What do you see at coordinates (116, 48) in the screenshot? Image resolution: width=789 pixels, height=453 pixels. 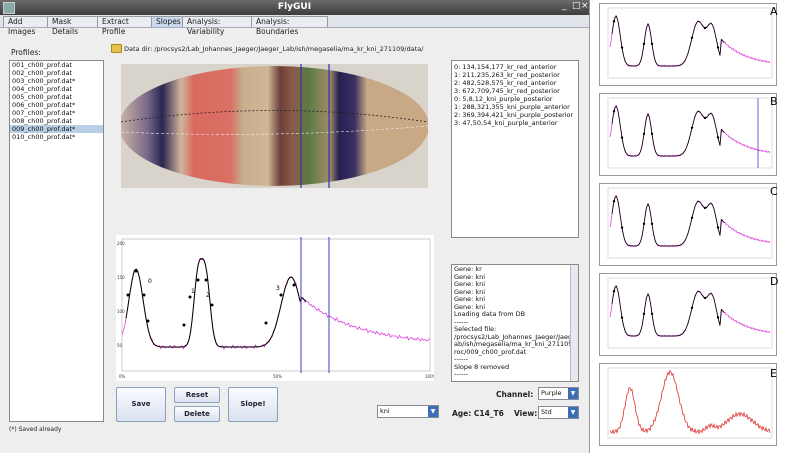 I see `folder-icon` at bounding box center [116, 48].